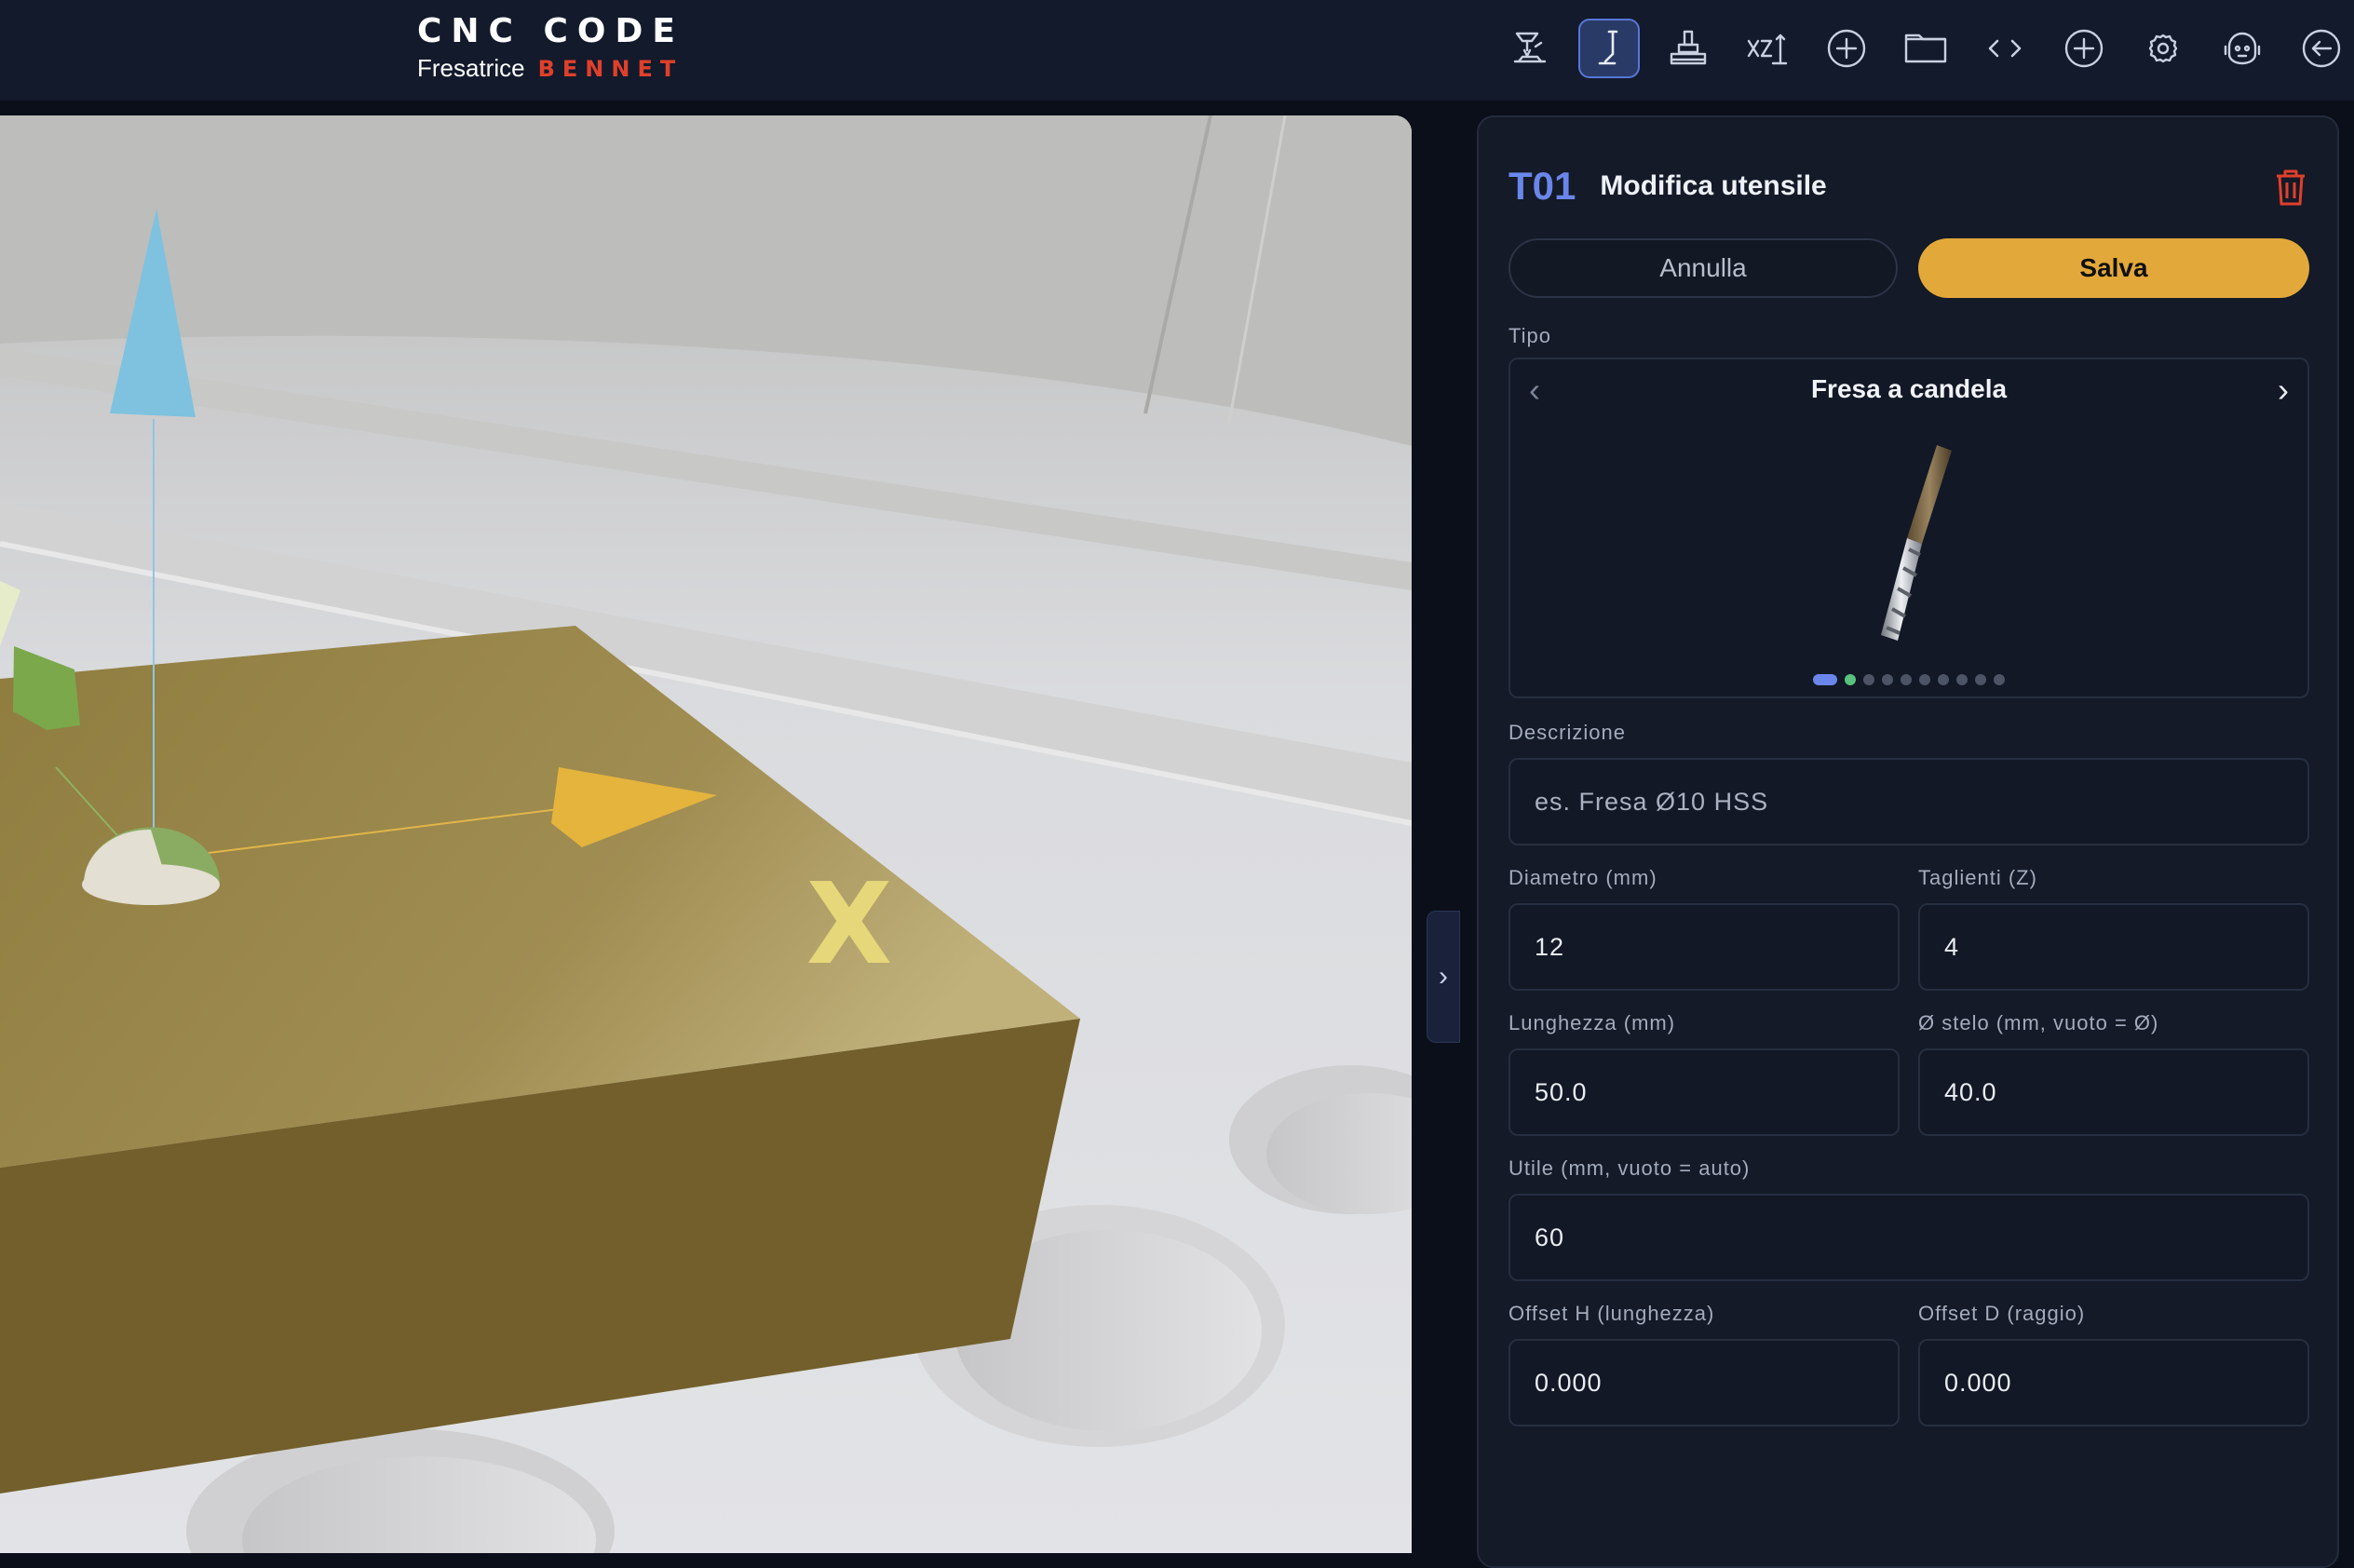 This screenshot has height=1568, width=2354. Describe the element at coordinates (471, 68) in the screenshot. I see `brand-sub-text: Fresatrice` at that location.